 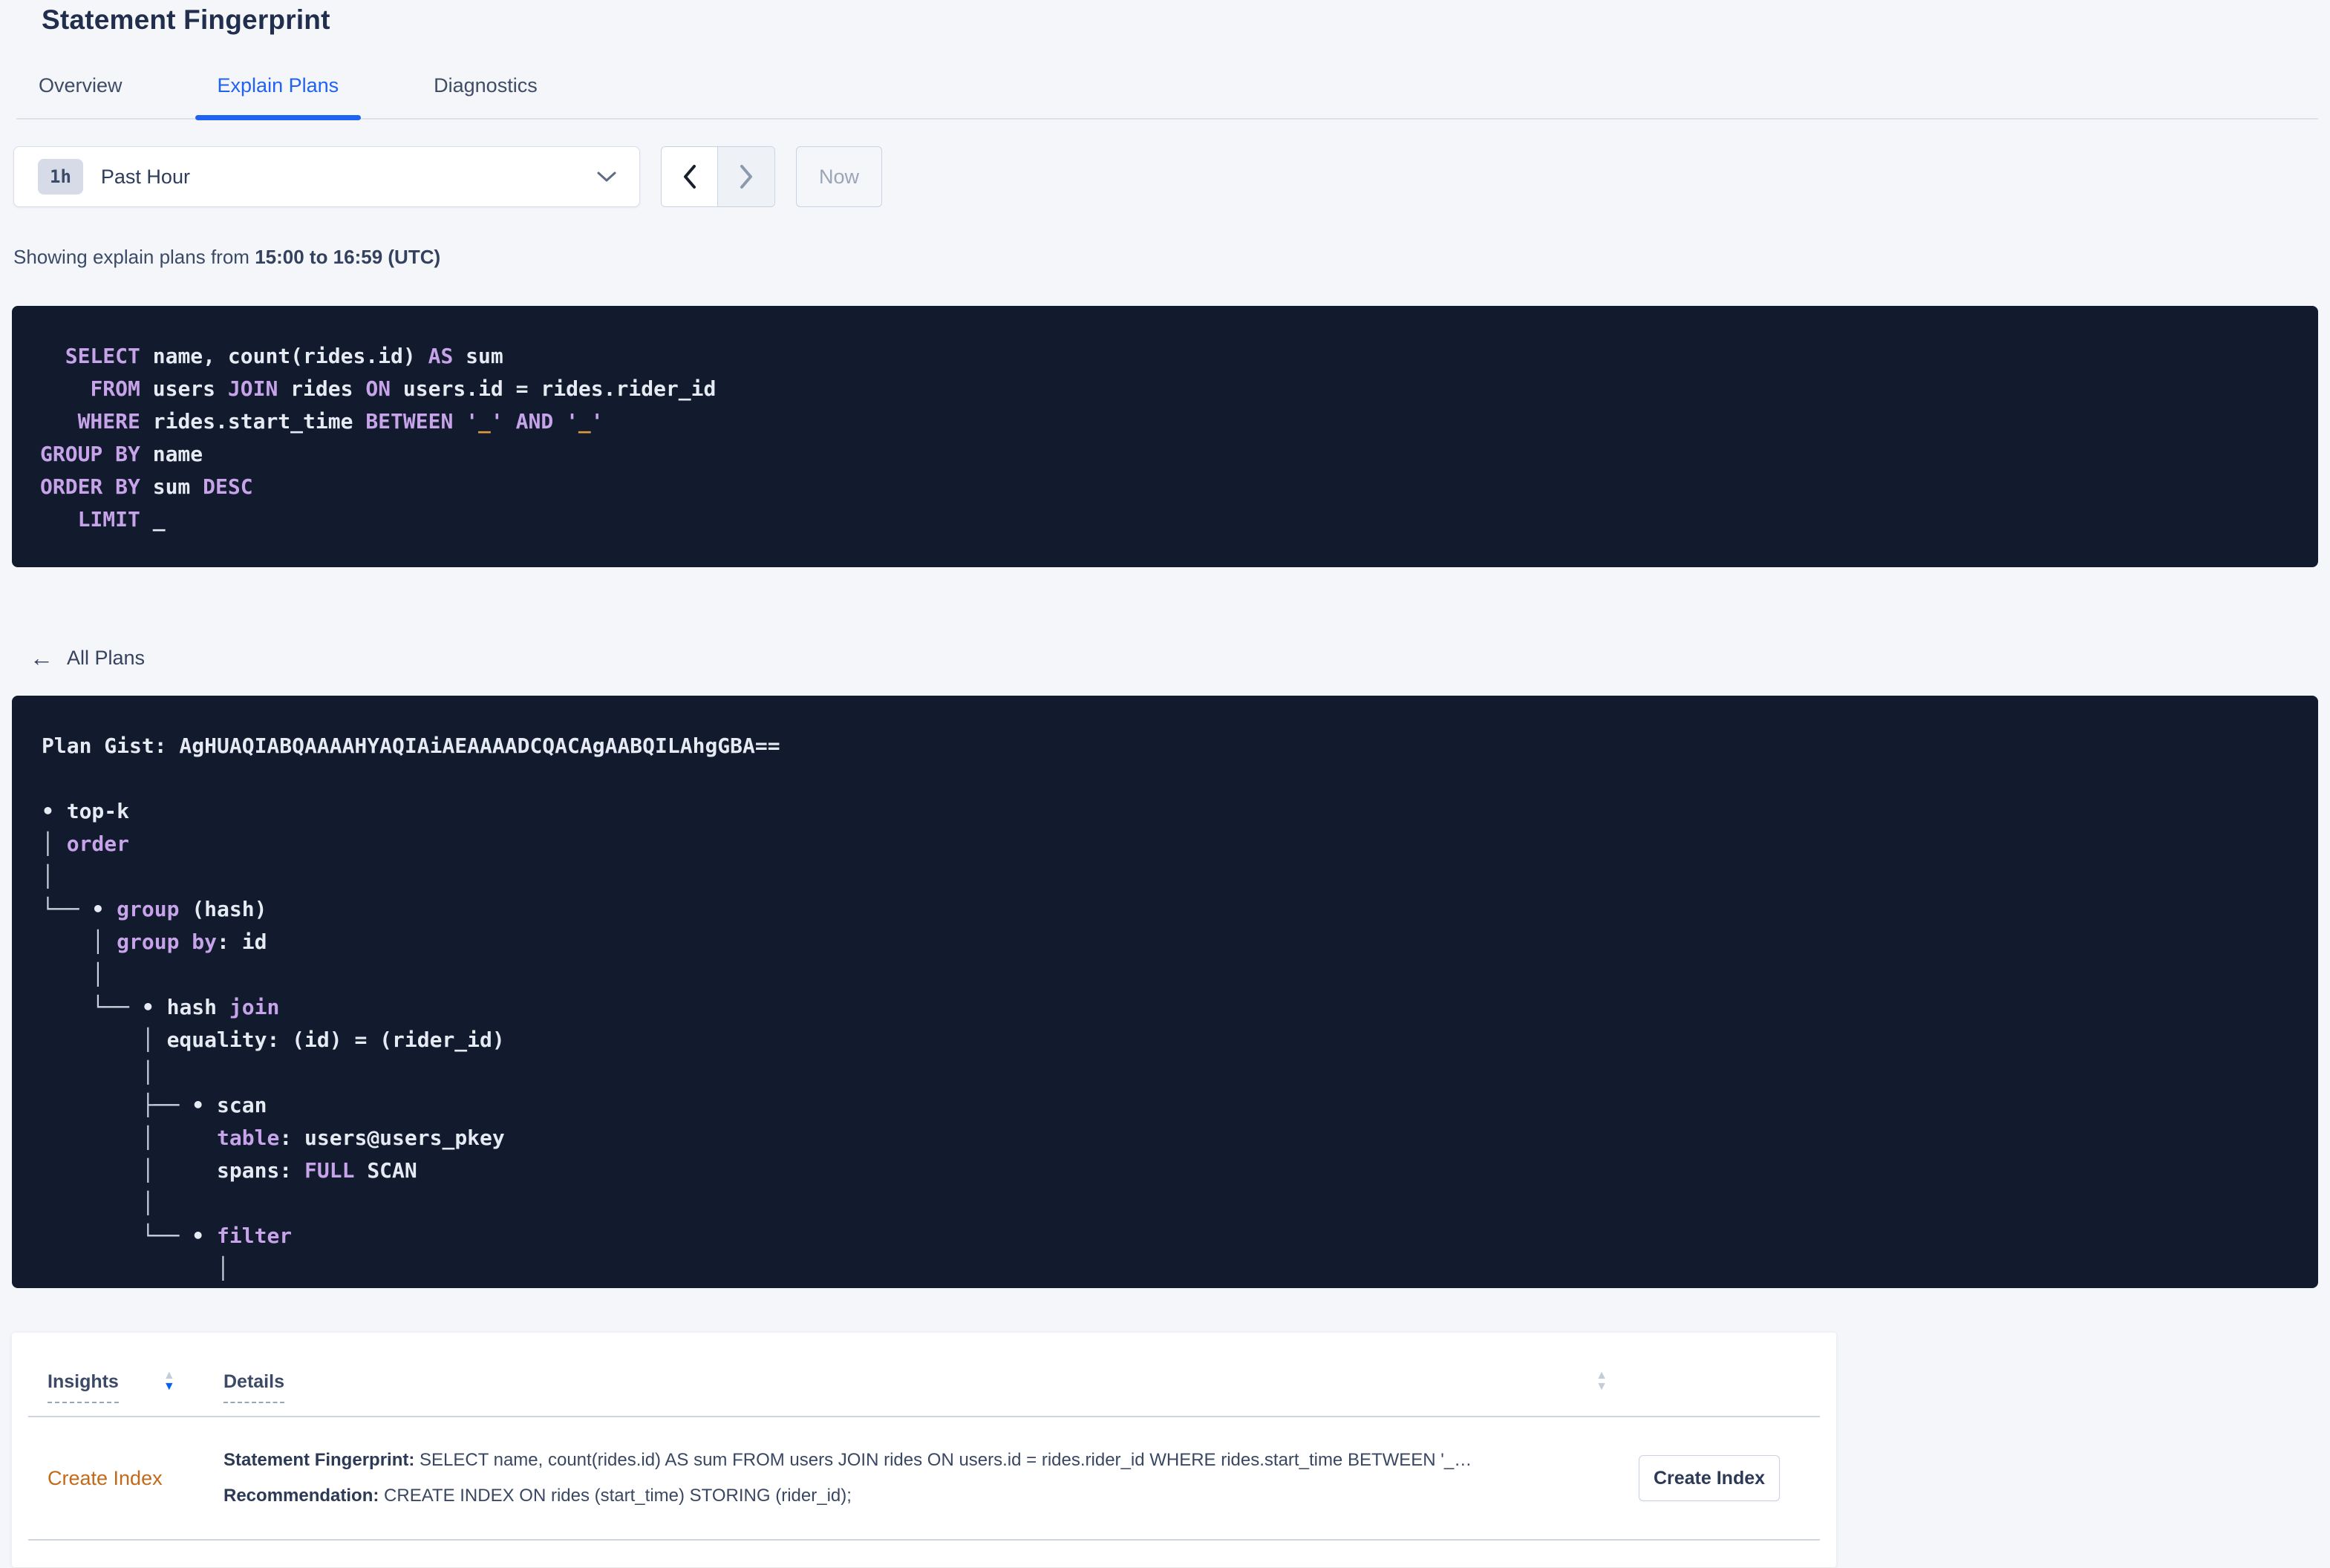 I want to click on all-plans-back-link: ← All Plans, so click(x=87, y=658).